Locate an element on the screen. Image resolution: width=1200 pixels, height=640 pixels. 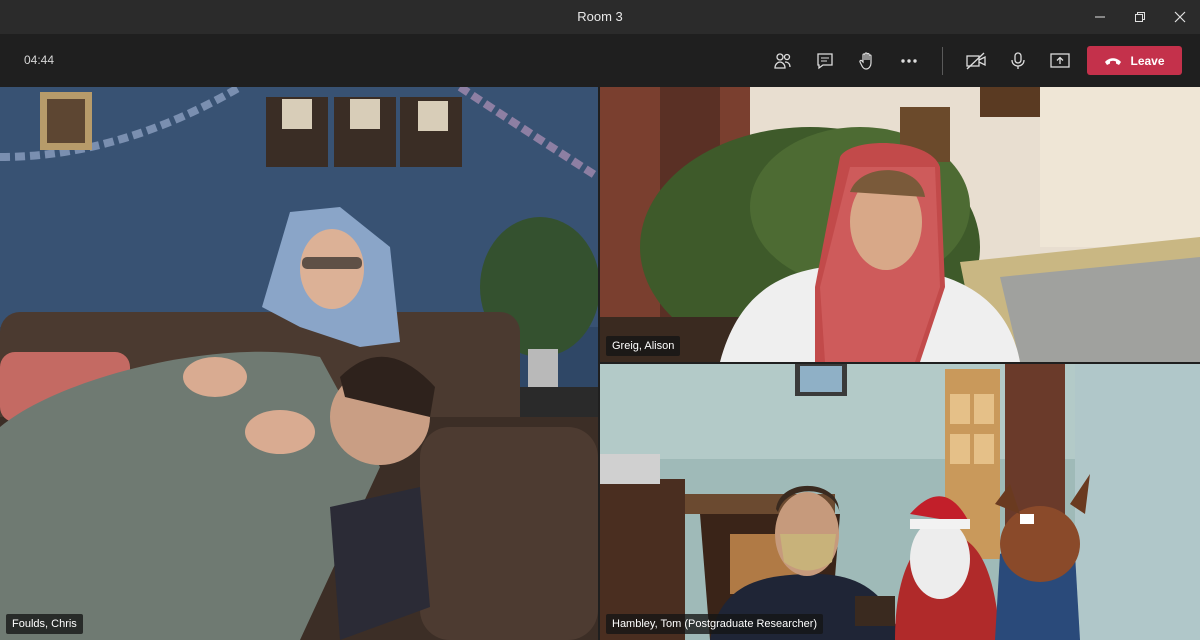
share-screen-icon is located at coordinates (1060, 60).